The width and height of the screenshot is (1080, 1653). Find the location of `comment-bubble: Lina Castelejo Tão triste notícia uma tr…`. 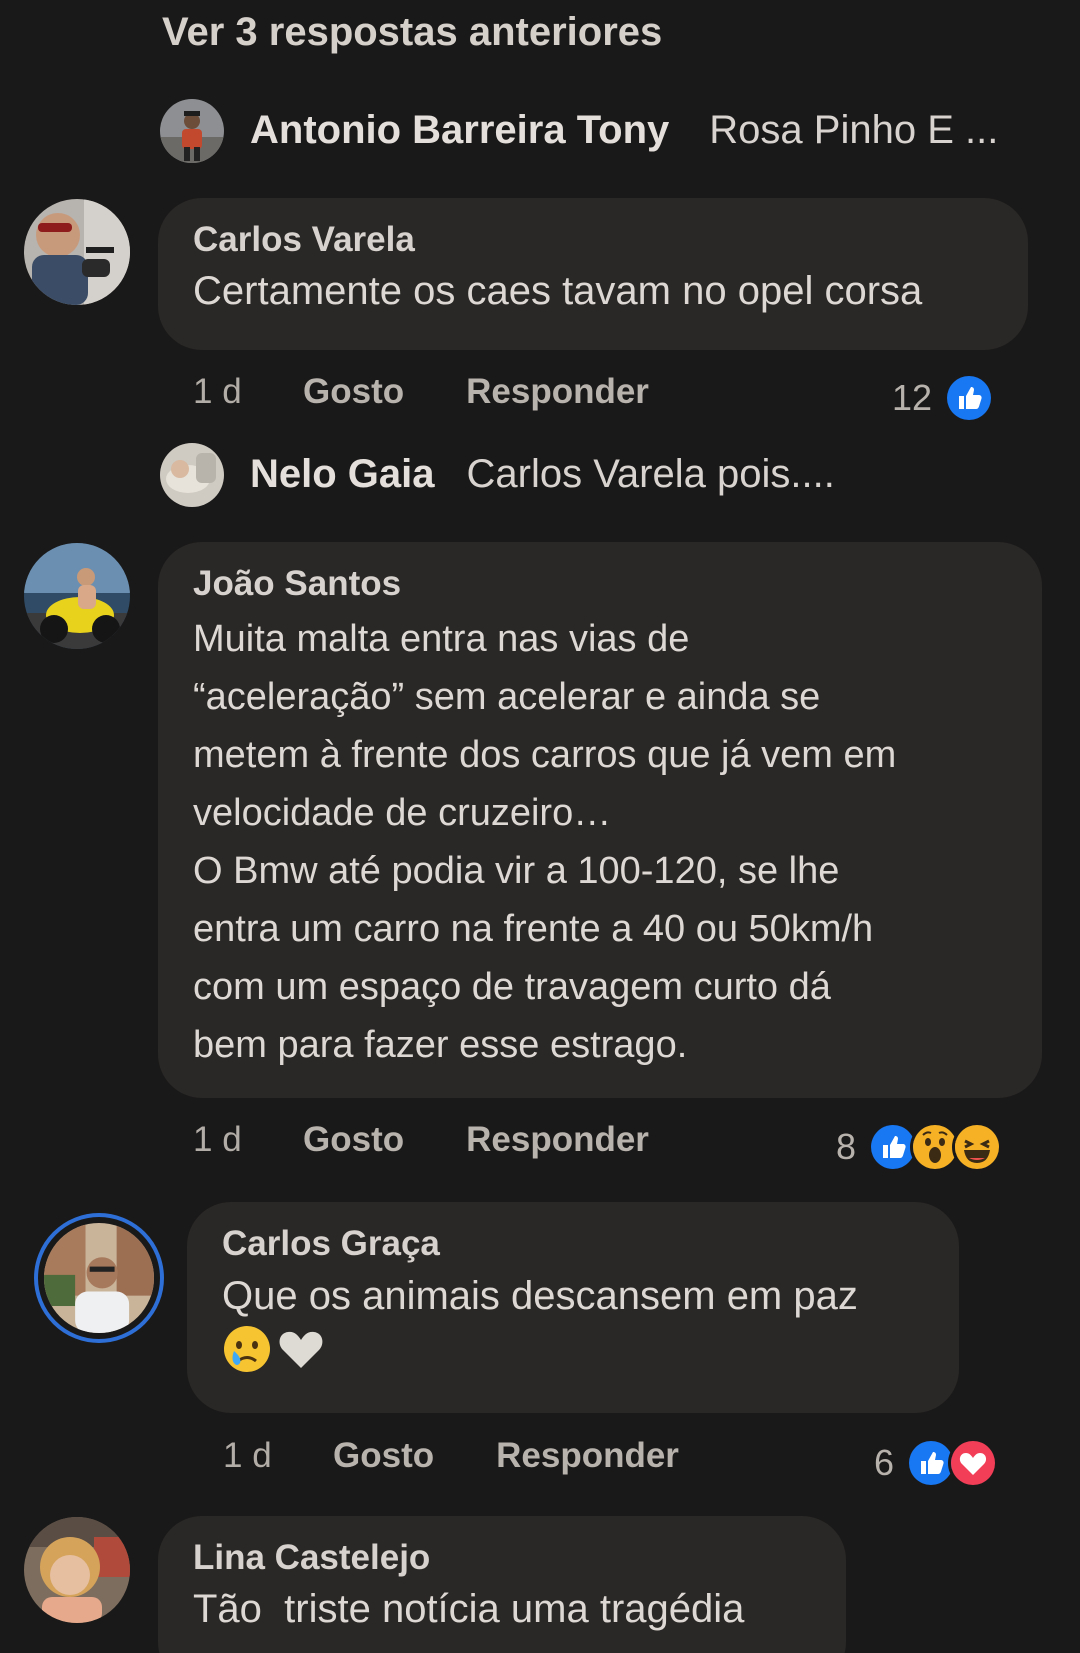

comment-bubble: Lina Castelejo Tão triste notícia uma tr… is located at coordinates (502, 1584).